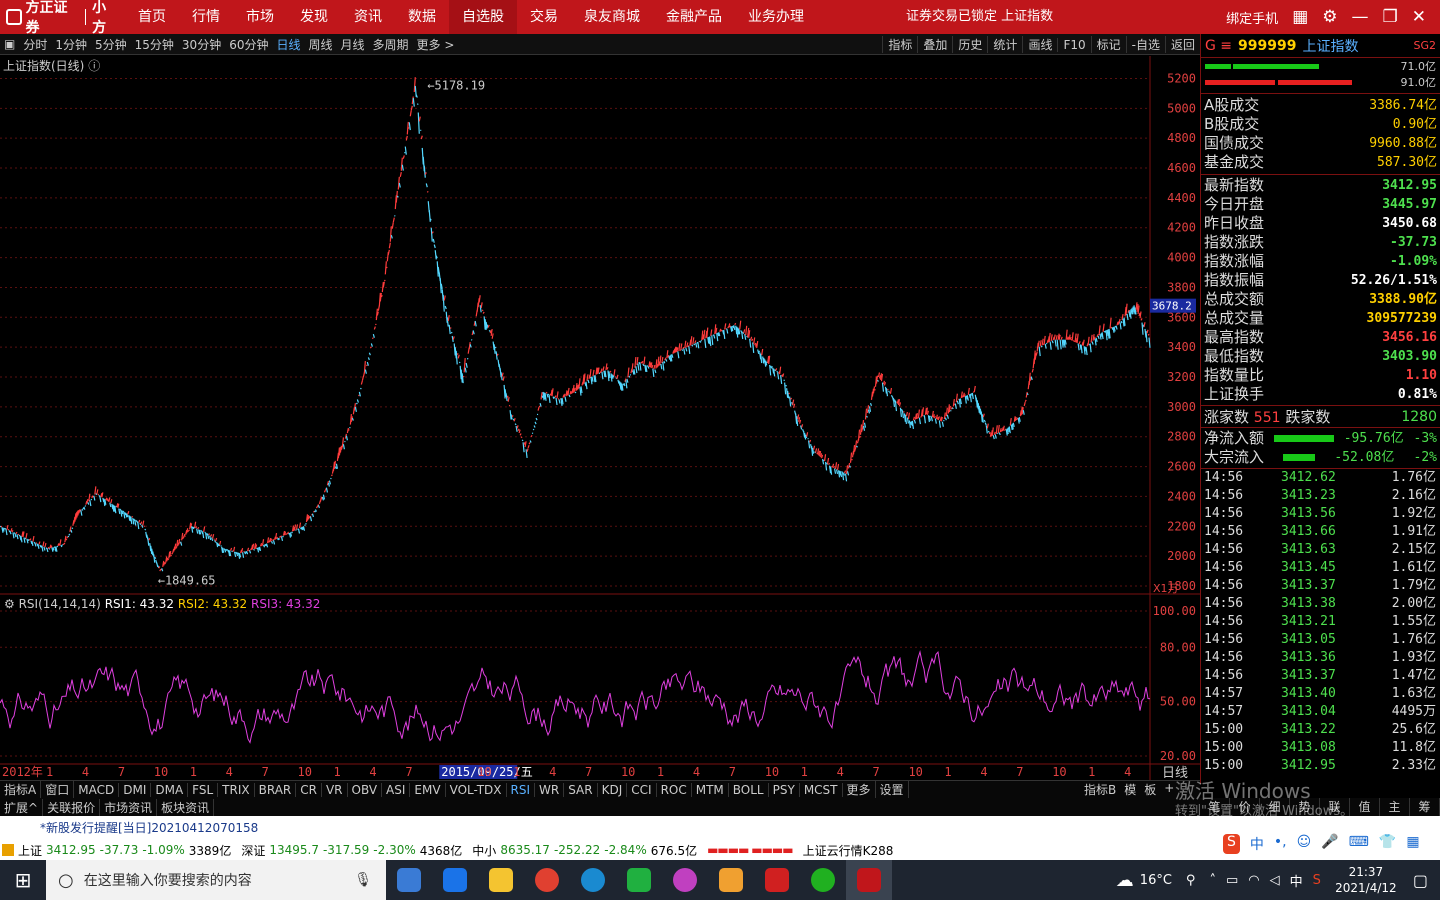 The height and width of the screenshot is (900, 1440). Describe the element at coordinates (248, 44) in the screenshot. I see `period-tab-5: 60分钟` at that location.